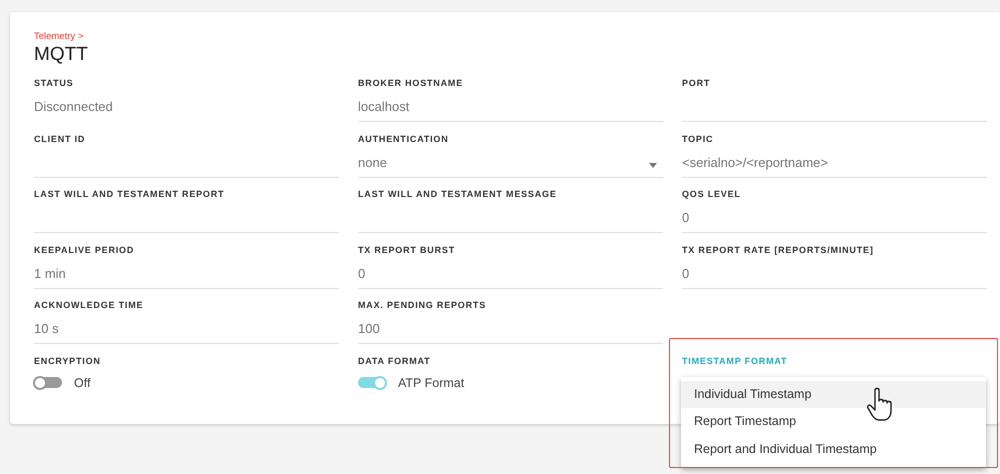 The height and width of the screenshot is (474, 1000). What do you see at coordinates (394, 360) in the screenshot?
I see `field-label: DATA FORMAT` at bounding box center [394, 360].